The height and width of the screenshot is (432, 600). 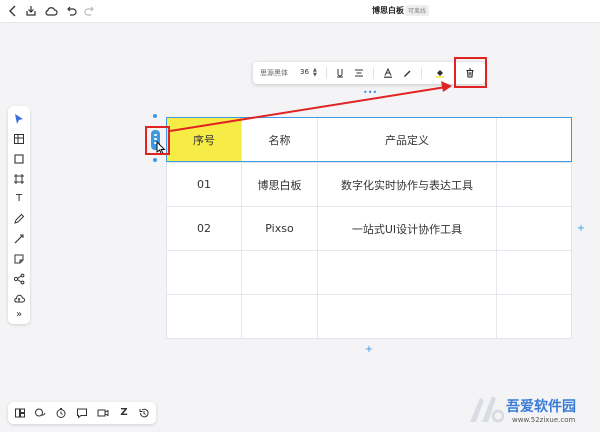 What do you see at coordinates (157, 140) in the screenshot?
I see `highlight-box-row-handle` at bounding box center [157, 140].